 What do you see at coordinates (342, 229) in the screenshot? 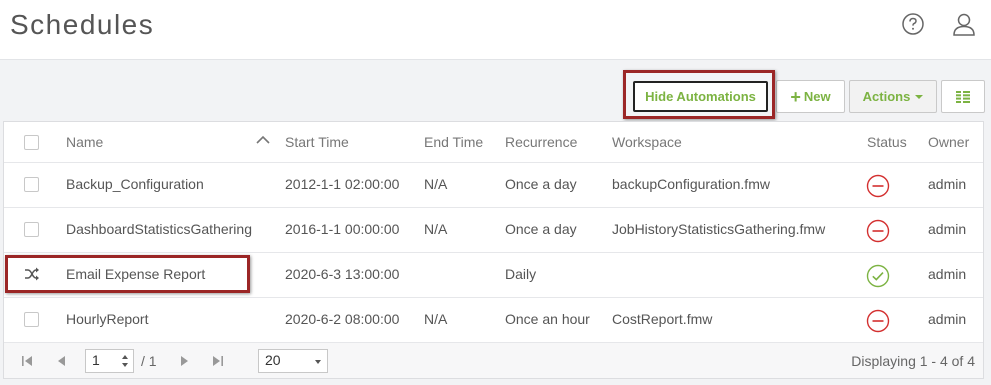
I see `cell-start-time: 2016-1-1 00:00:00` at bounding box center [342, 229].